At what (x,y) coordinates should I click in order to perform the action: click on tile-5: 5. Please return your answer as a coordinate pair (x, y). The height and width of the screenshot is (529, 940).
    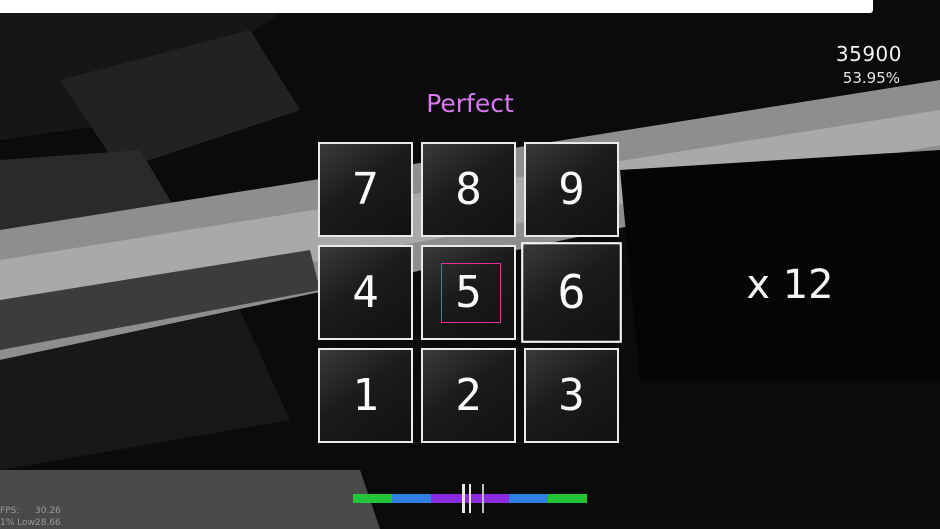
    Looking at the image, I should click on (468, 292).